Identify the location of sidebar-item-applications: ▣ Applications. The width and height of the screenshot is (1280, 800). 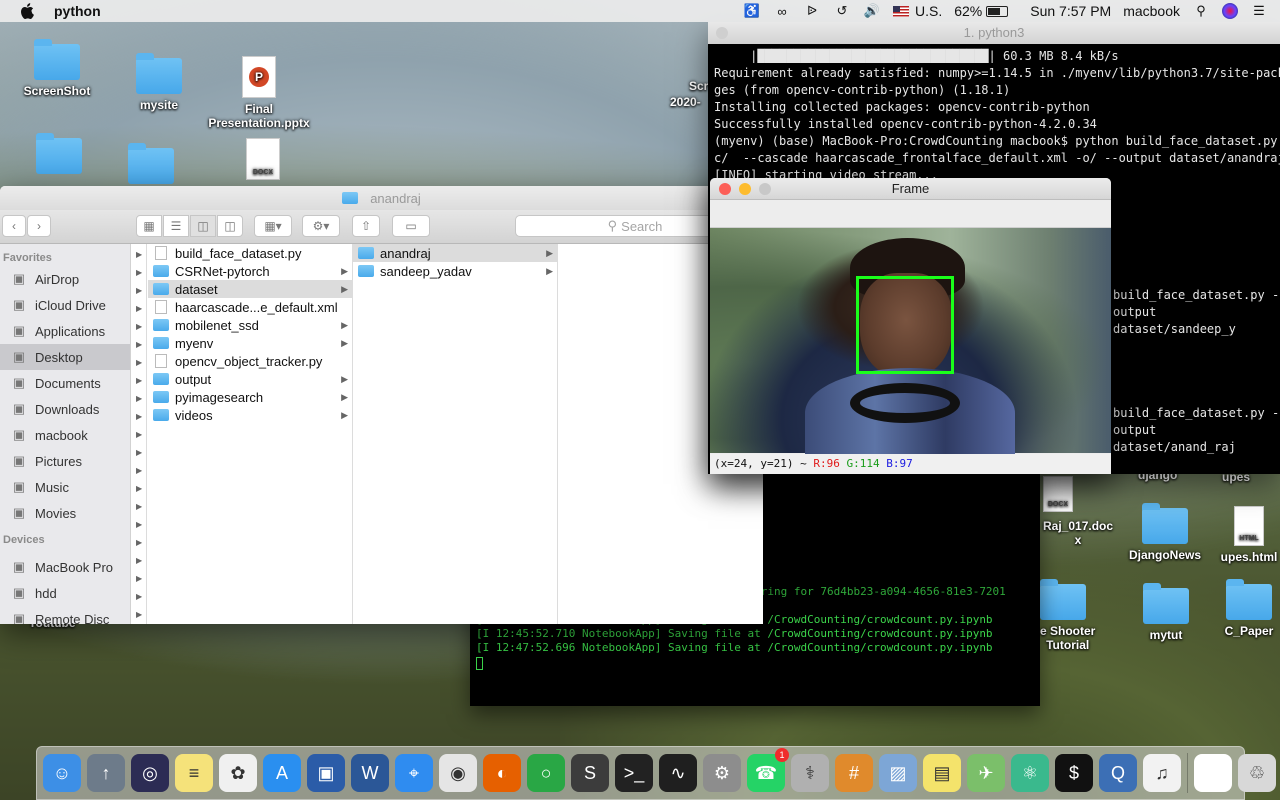
(65, 331).